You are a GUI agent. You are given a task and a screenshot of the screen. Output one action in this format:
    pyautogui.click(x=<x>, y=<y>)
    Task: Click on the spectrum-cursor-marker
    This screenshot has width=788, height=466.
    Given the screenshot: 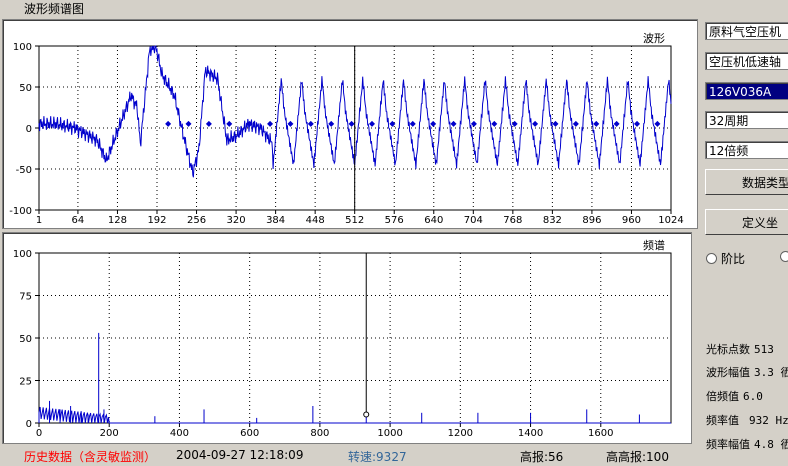 What is the action you would take?
    pyautogui.click(x=366, y=414)
    